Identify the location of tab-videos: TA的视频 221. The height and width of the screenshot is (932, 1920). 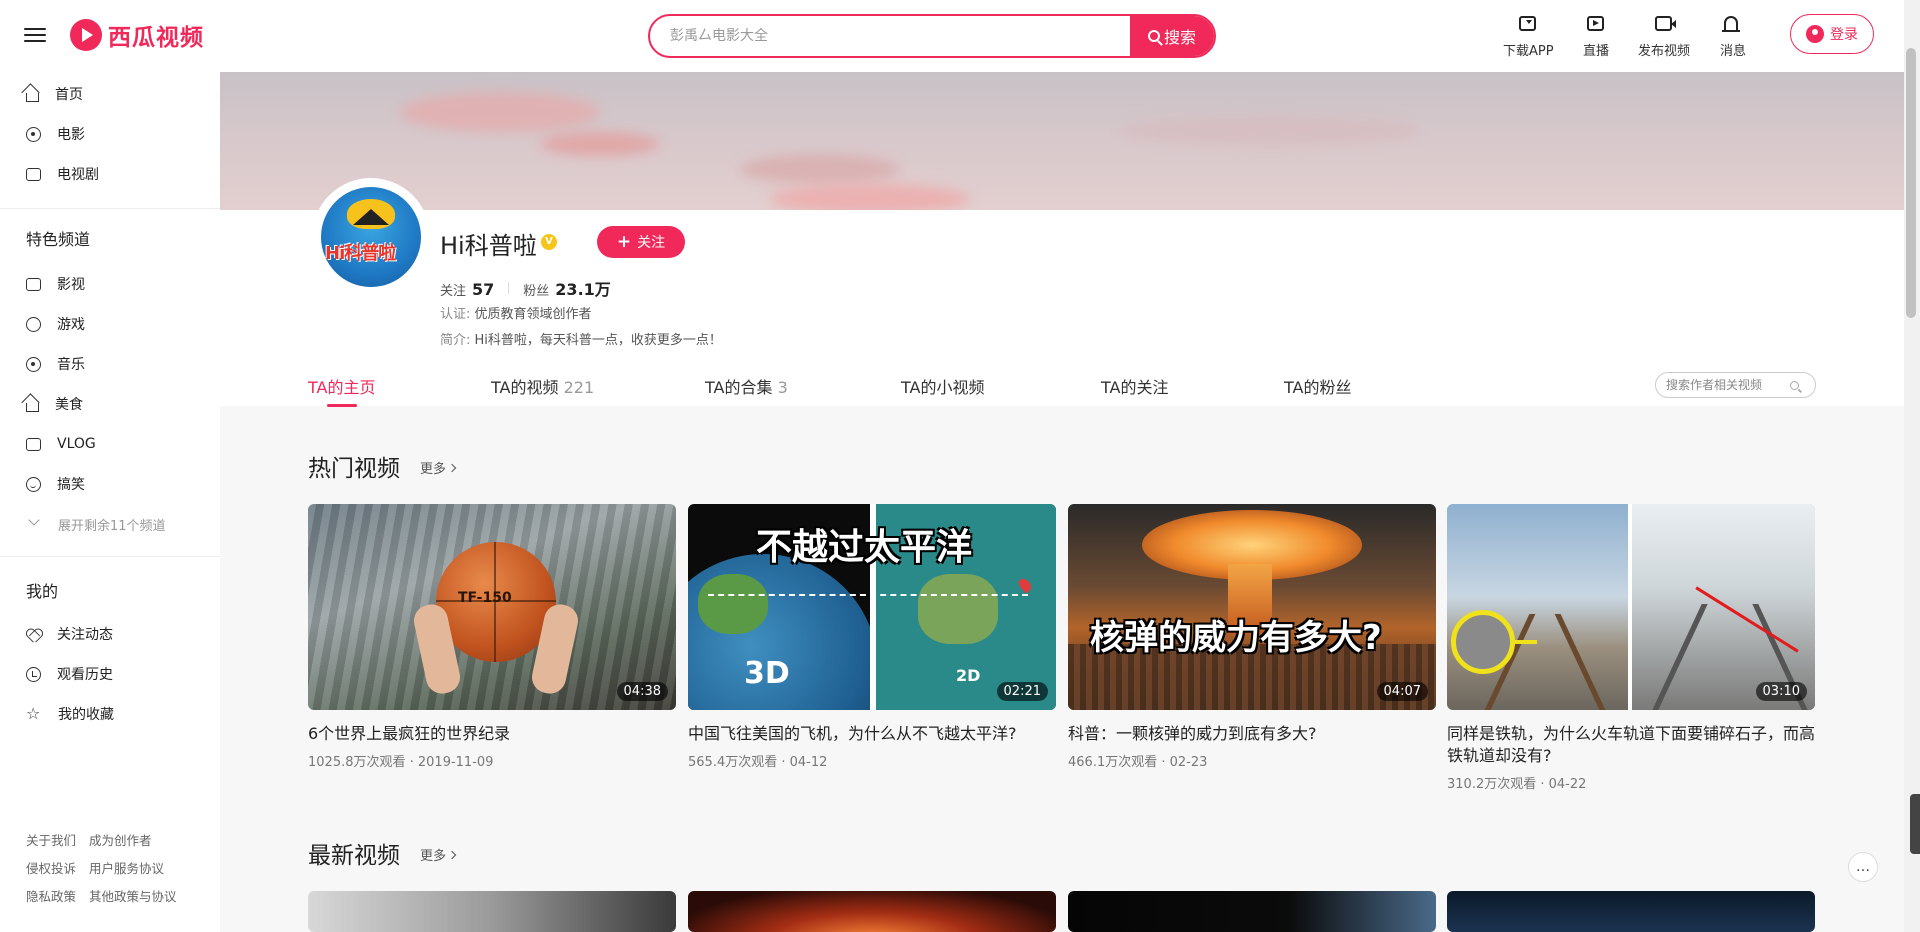
(542, 386).